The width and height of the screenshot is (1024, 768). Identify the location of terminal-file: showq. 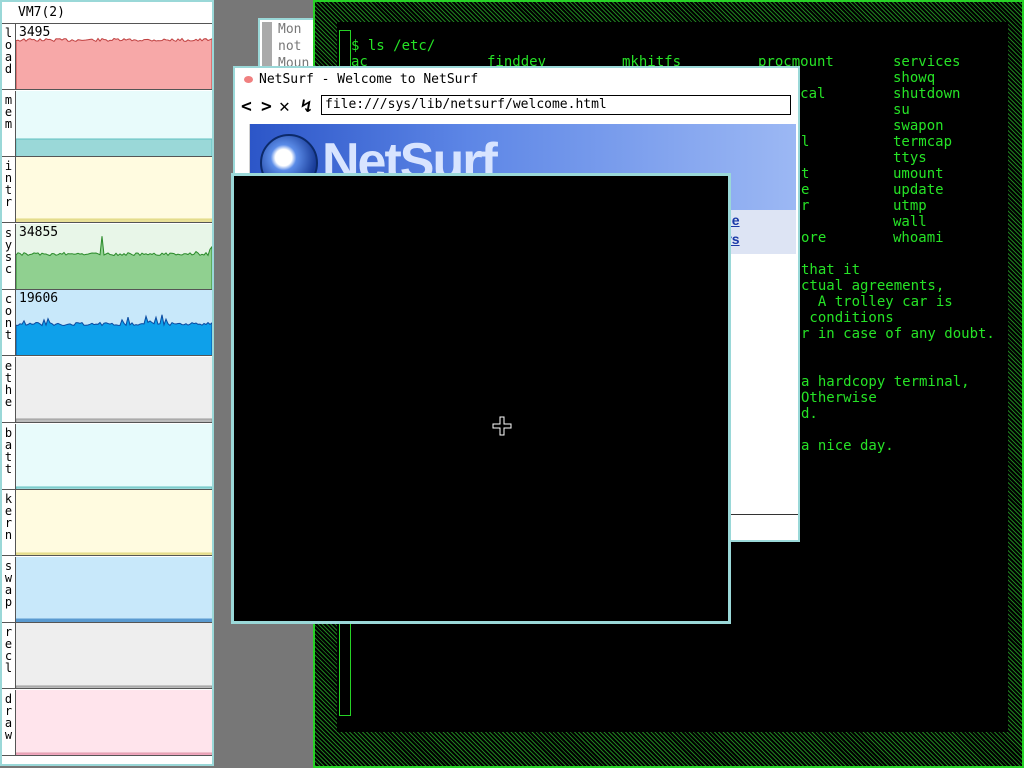
(914, 78).